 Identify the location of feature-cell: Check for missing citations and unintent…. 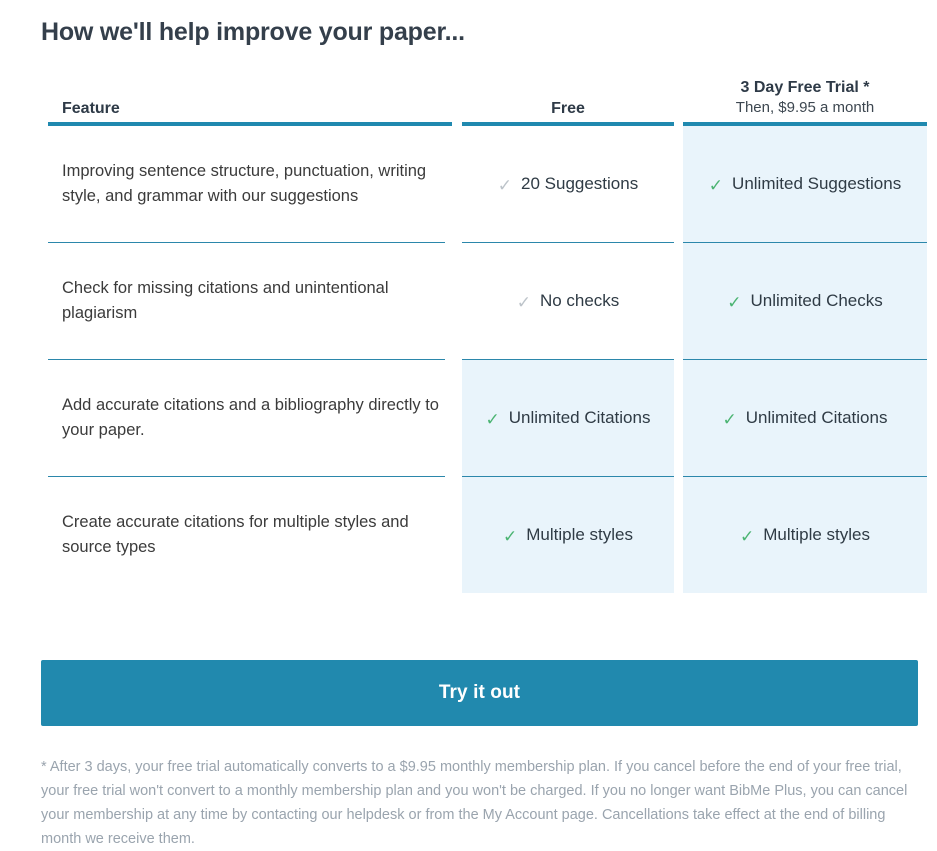
(247, 301).